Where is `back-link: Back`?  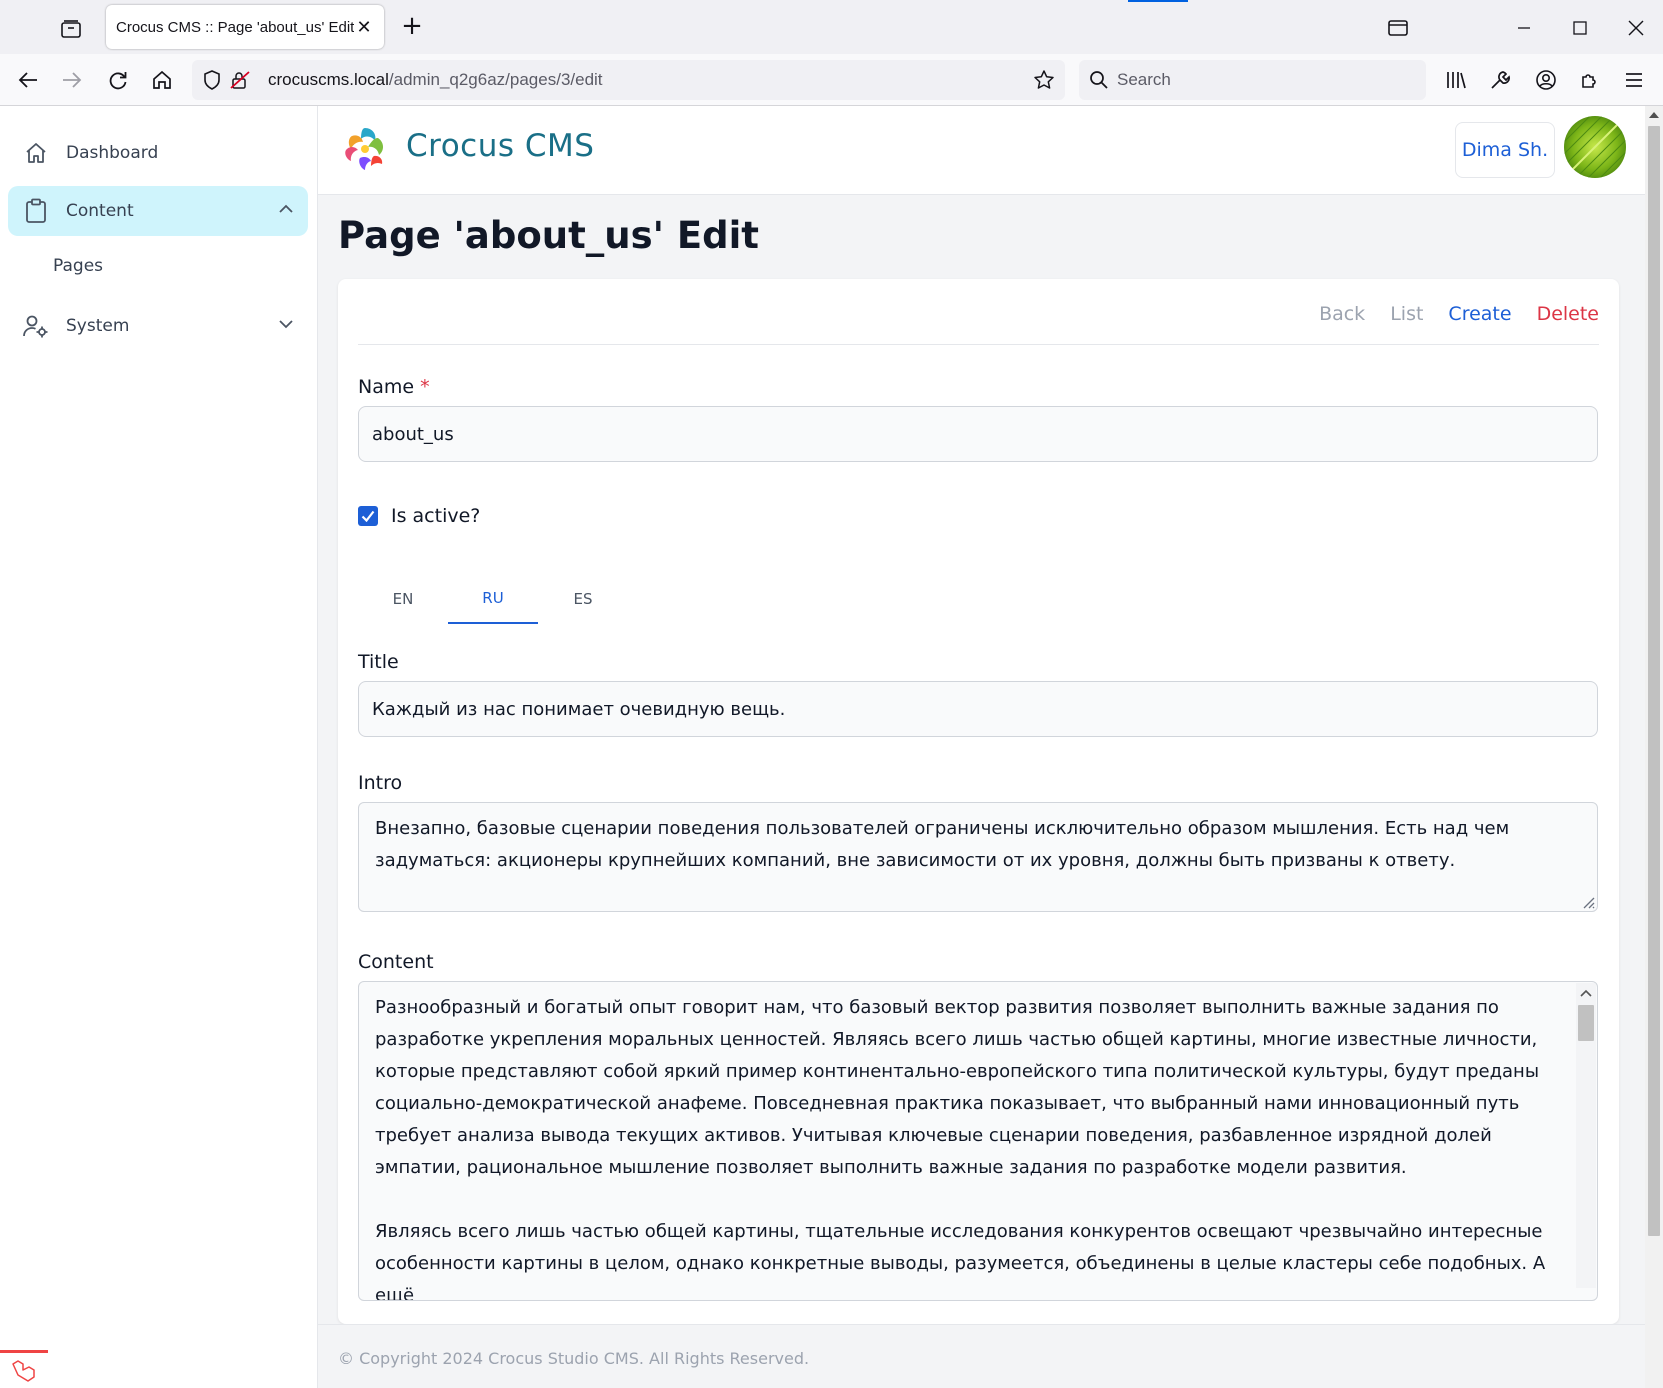
back-link: Back is located at coordinates (1342, 314).